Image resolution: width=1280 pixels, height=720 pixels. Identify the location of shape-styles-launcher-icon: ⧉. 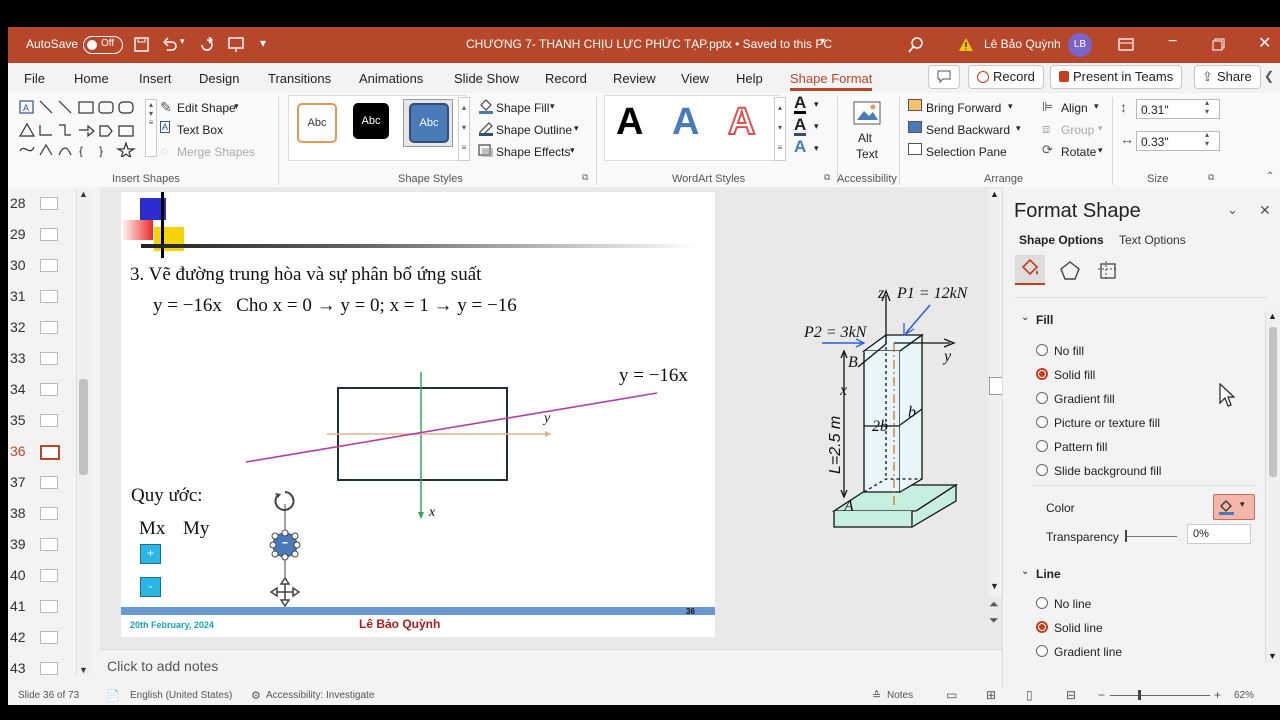
(585, 177).